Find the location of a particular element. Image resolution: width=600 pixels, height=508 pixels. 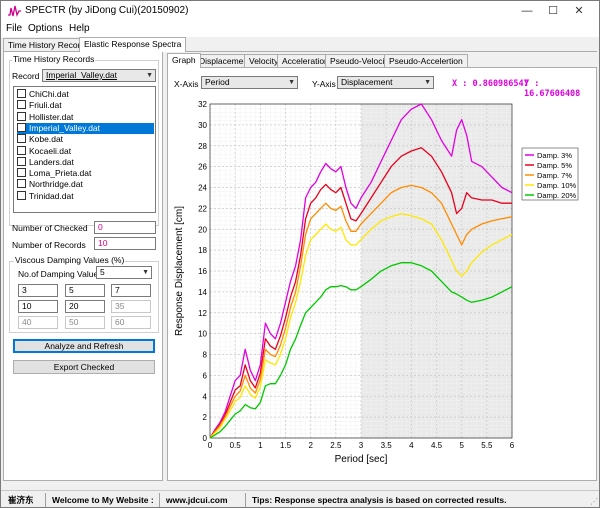

y-tick-label: 10 is located at coordinates (202, 334).